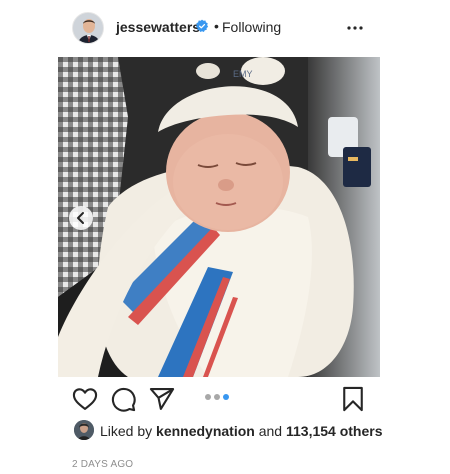  I want to click on username-link: jessewatters, so click(158, 27).